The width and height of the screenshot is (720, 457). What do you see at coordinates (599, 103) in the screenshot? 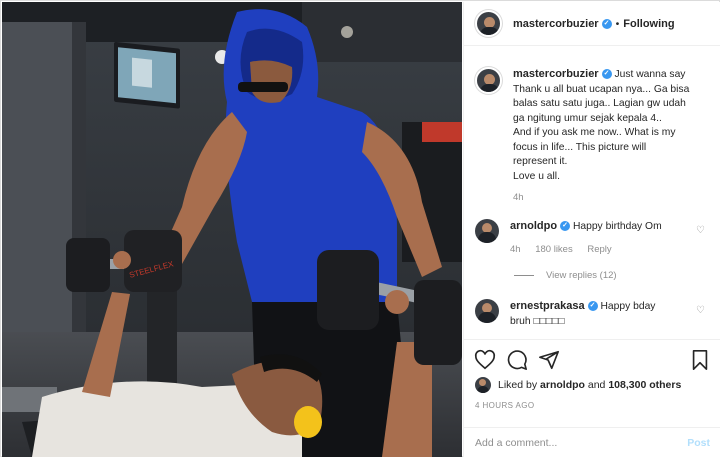
I see `caption-line: balas satu satu juga.. Lagian gw udah` at bounding box center [599, 103].